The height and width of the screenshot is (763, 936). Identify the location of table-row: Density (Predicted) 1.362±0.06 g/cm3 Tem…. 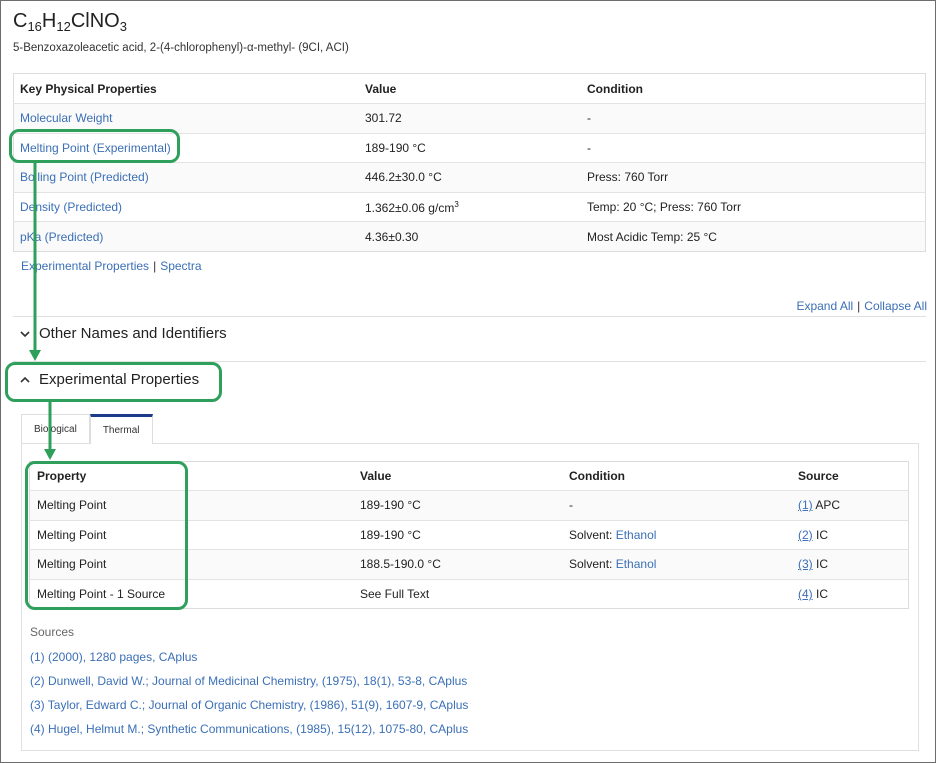
(469, 206).